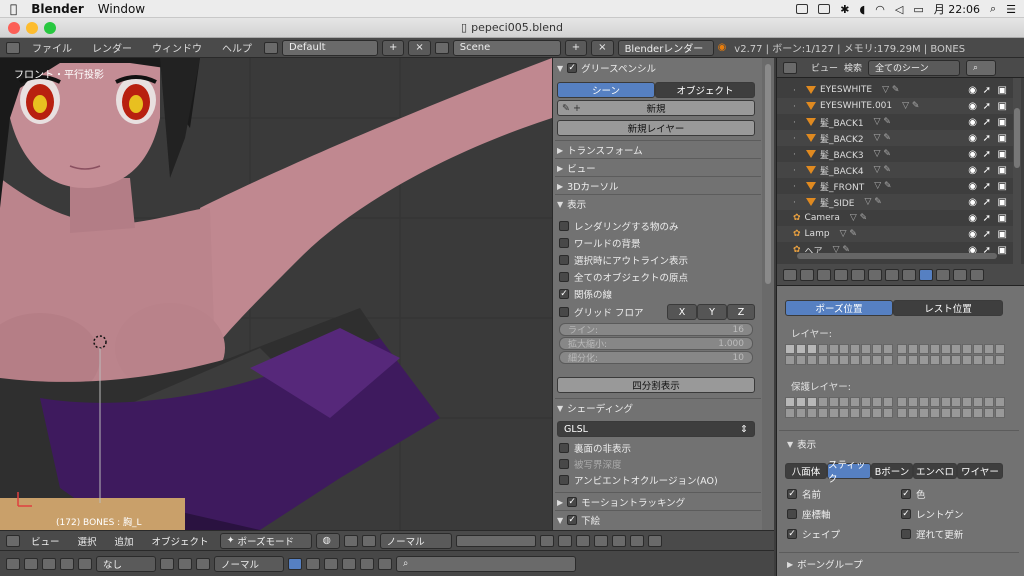 This screenshot has width=1024, height=576. Describe the element at coordinates (824, 67) in the screenshot. I see `outliner-view-menu: ビュー` at that location.